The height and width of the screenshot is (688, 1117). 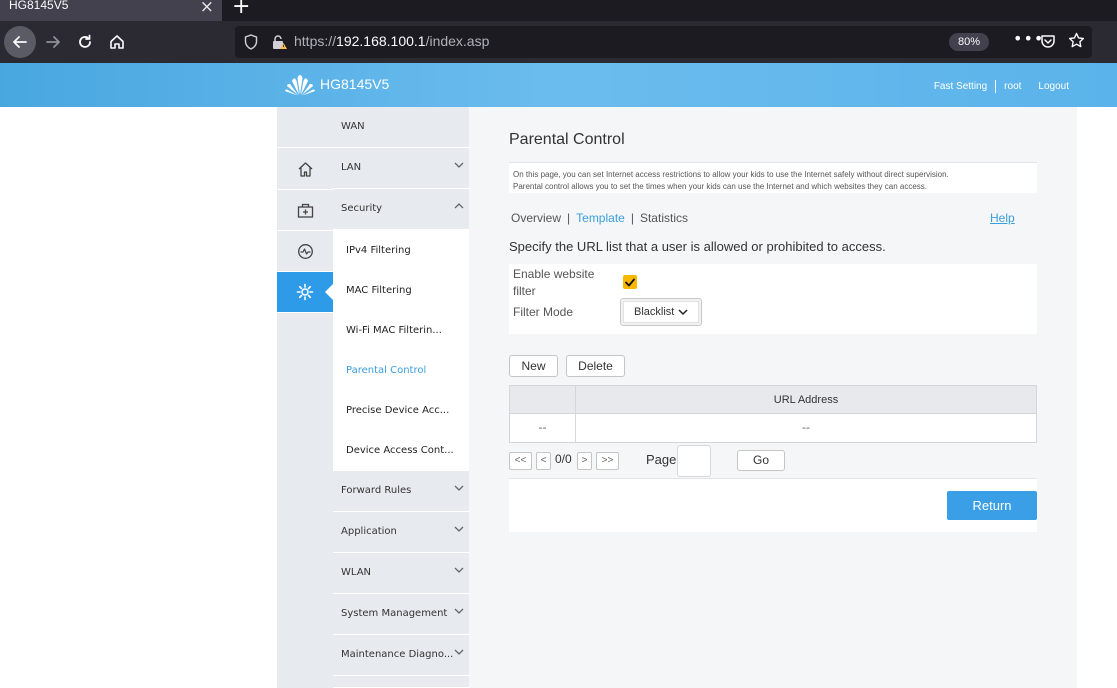 I want to click on column-header-url-address: URL Address, so click(x=805, y=400).